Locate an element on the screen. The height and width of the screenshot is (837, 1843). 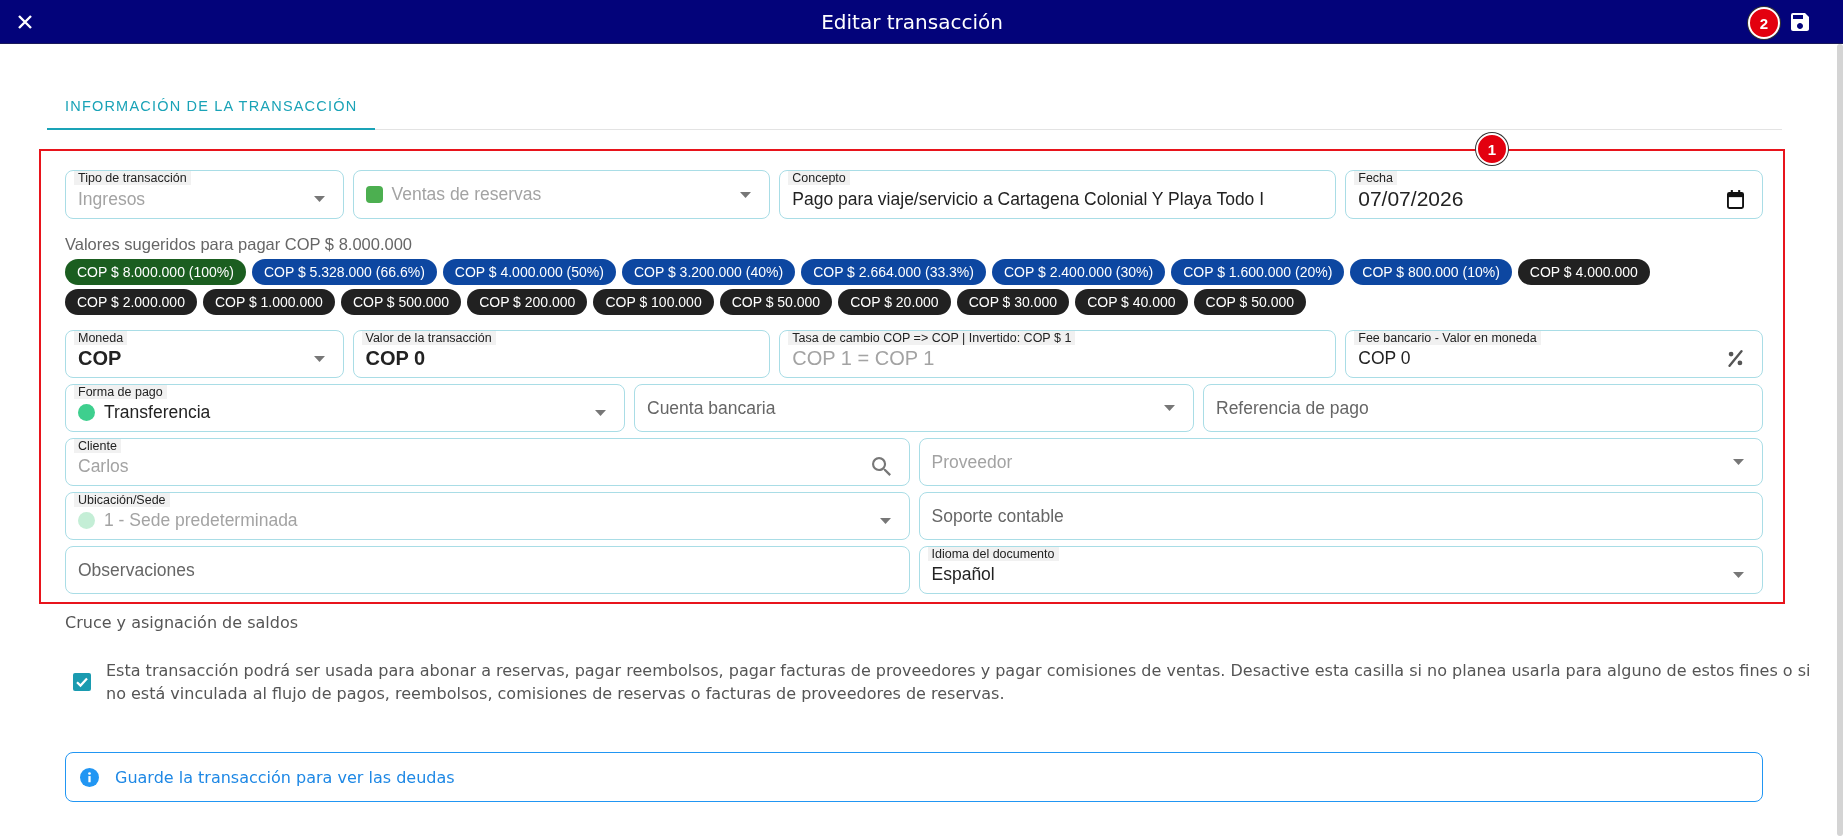
section-heading: Cruce y asignación de saldos is located at coordinates (182, 623).